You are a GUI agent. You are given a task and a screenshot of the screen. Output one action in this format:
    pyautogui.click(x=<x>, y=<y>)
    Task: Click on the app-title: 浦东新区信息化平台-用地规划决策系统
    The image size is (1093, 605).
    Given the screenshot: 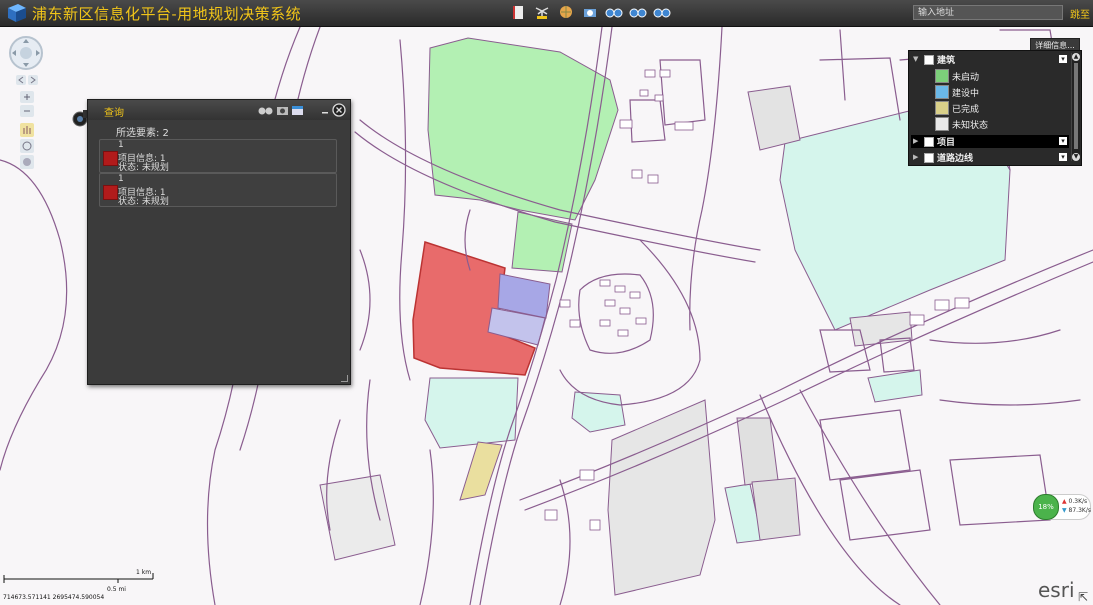 What is the action you would take?
    pyautogui.click(x=167, y=14)
    